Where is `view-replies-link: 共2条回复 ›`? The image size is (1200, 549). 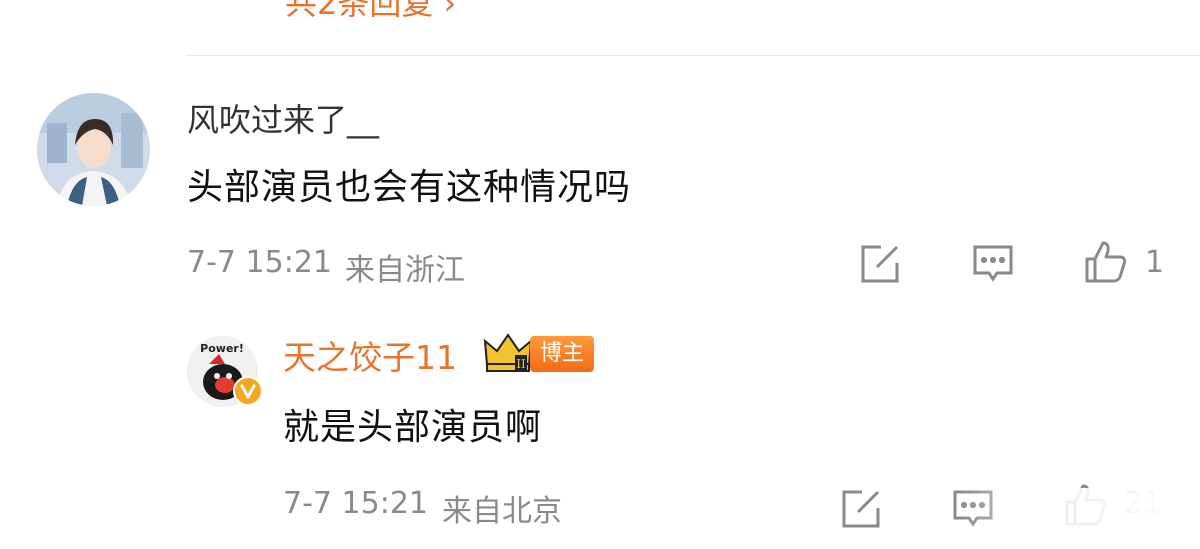 view-replies-link: 共2条回复 › is located at coordinates (370, 12).